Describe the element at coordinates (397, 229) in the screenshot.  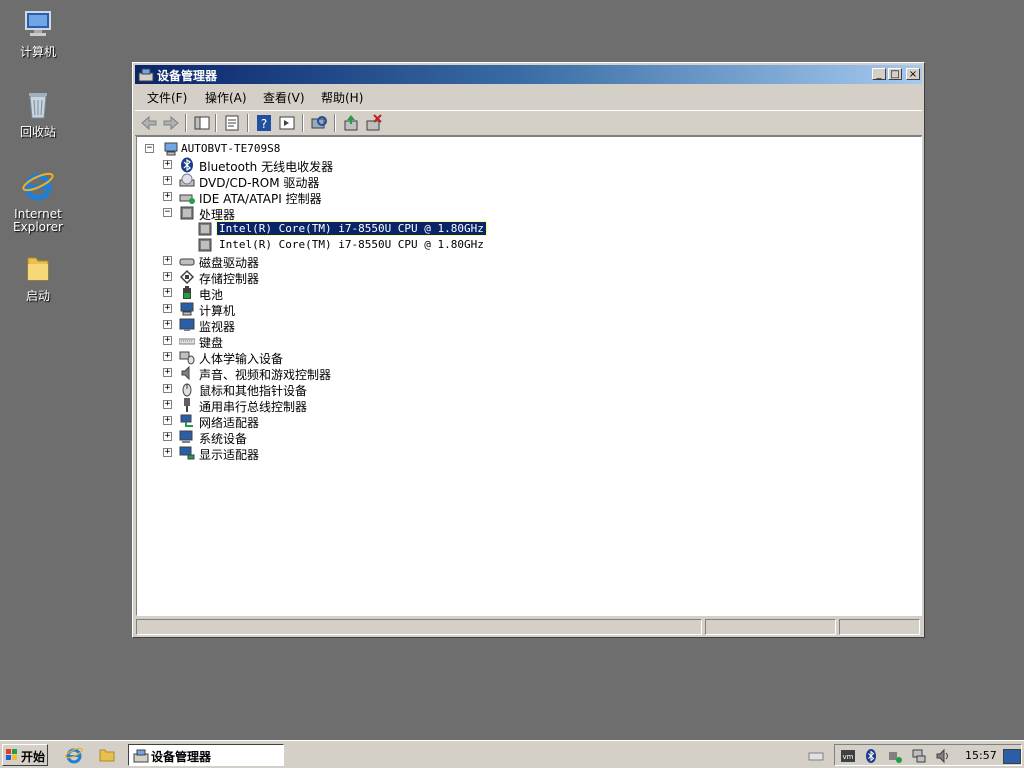
I see `tree-node-cpu-0: Intel(R) Core(TM) i7-8550U CPU @ 1.80GHz` at that location.